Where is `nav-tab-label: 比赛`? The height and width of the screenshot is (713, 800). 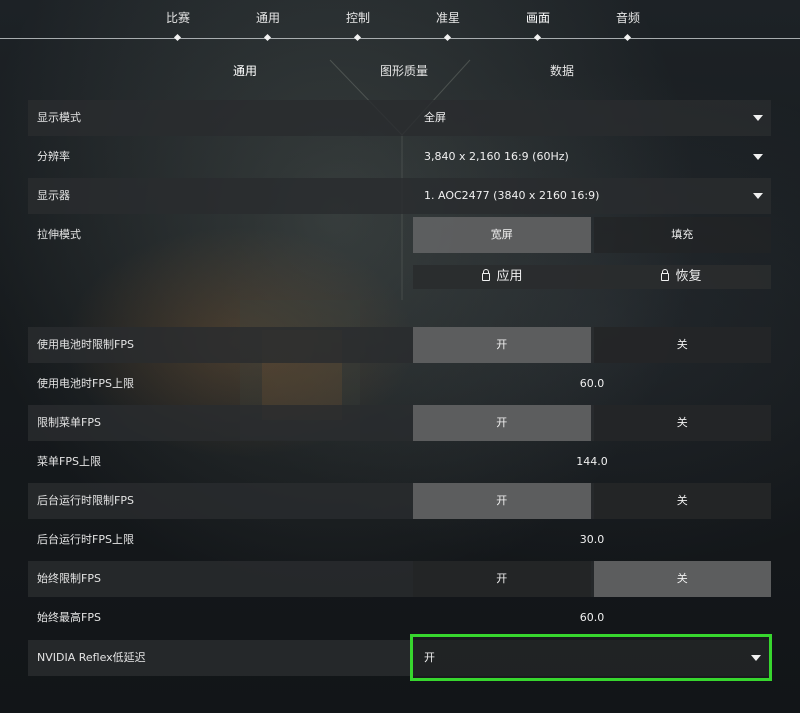 nav-tab-label: 比赛 is located at coordinates (177, 18).